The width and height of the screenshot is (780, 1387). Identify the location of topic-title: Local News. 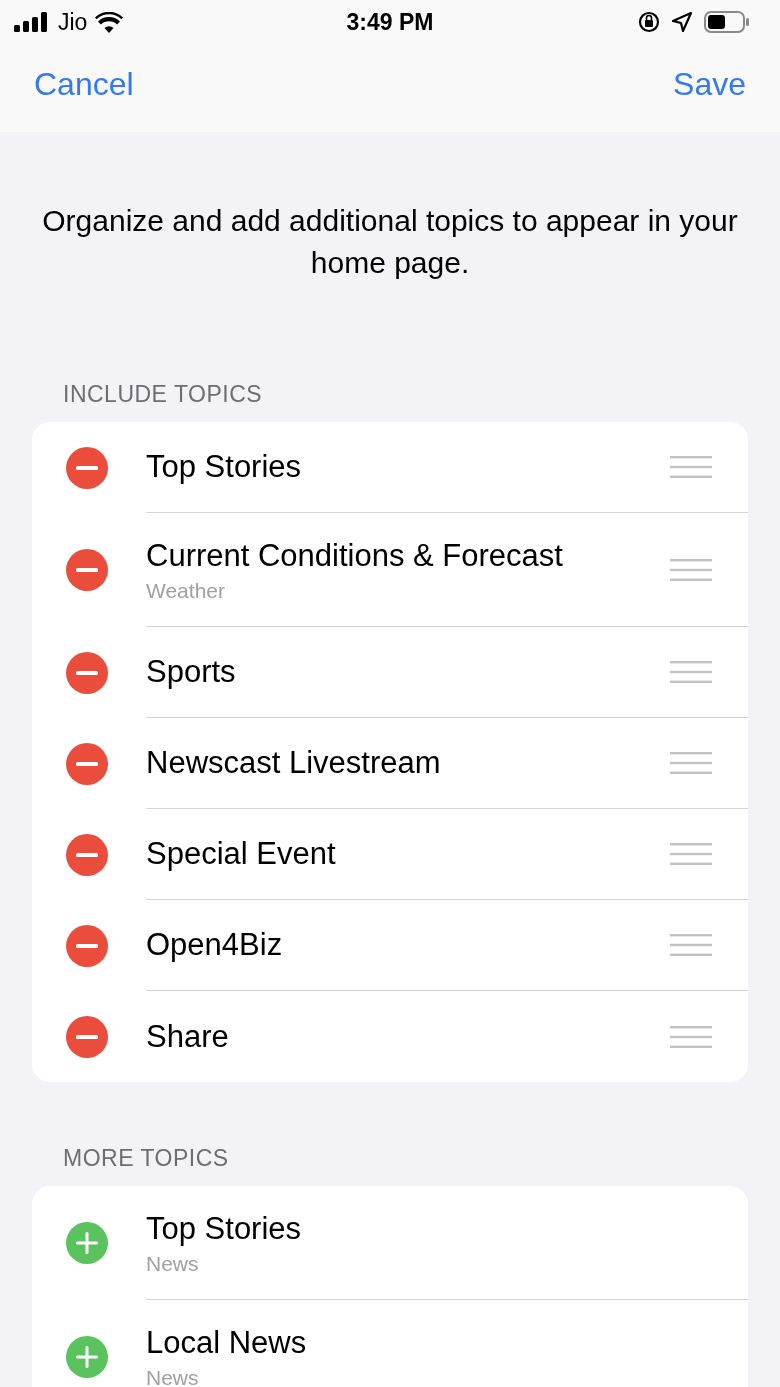
(226, 1343).